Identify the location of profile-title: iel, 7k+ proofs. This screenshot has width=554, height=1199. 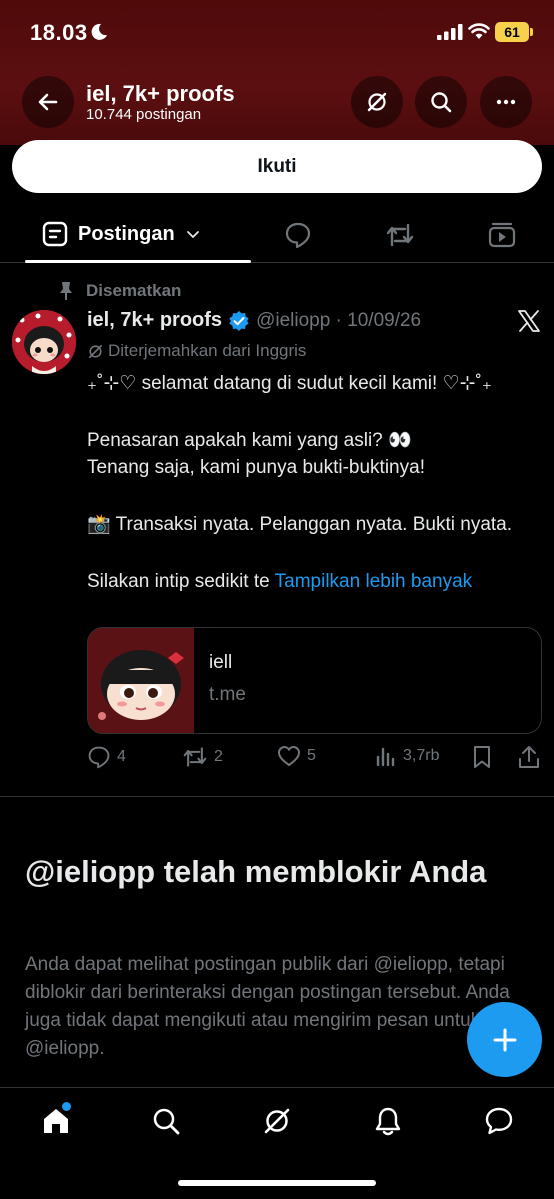
(160, 93).